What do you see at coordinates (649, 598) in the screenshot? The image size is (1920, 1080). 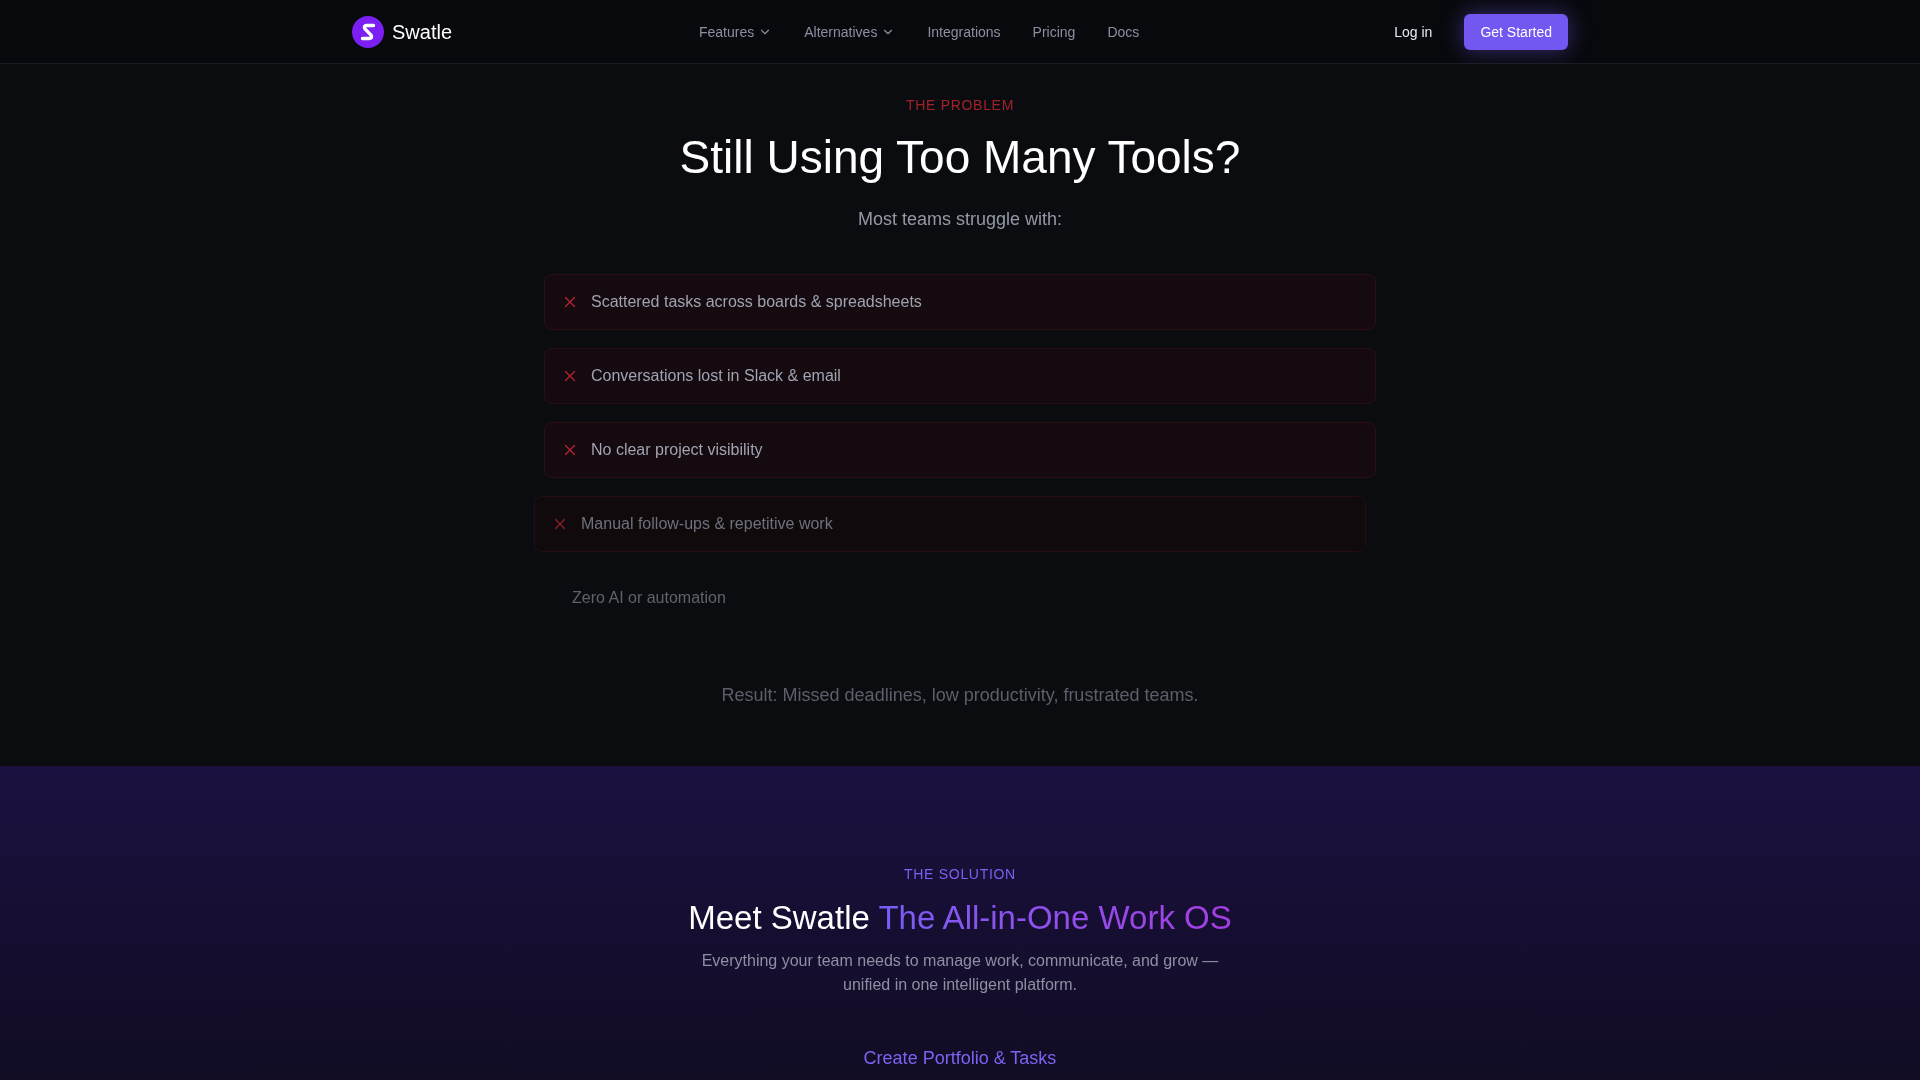 I see `problem-text: Zero AI or automation` at bounding box center [649, 598].